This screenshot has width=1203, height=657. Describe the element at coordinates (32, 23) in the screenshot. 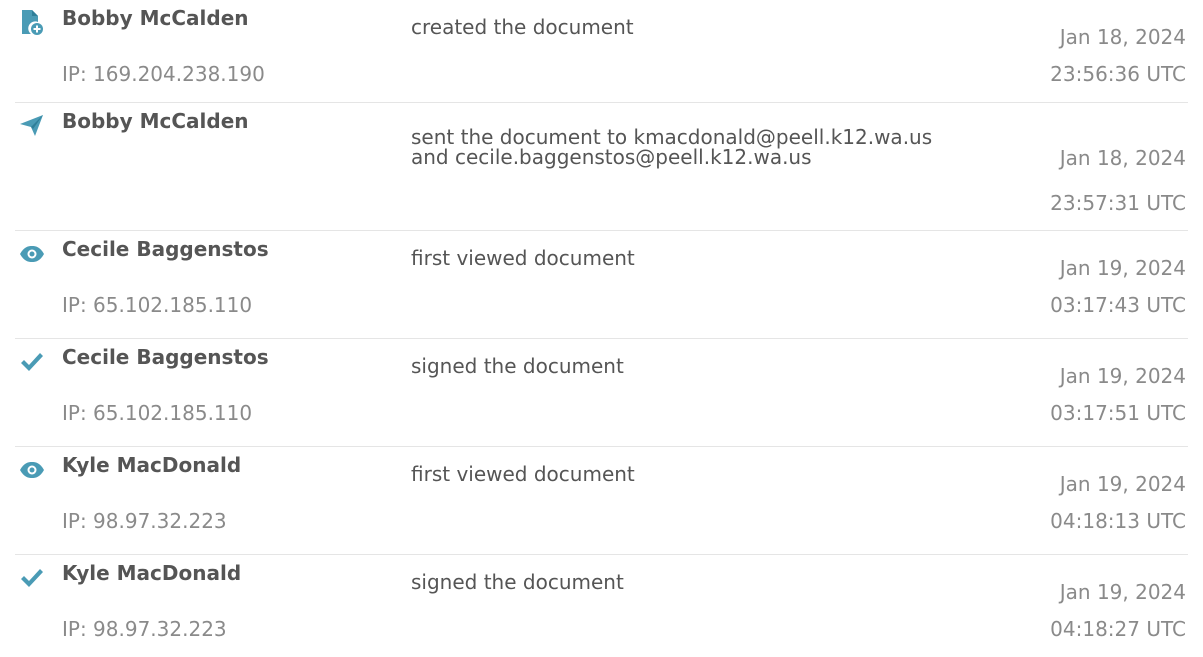

I see `document-add-icon` at that location.